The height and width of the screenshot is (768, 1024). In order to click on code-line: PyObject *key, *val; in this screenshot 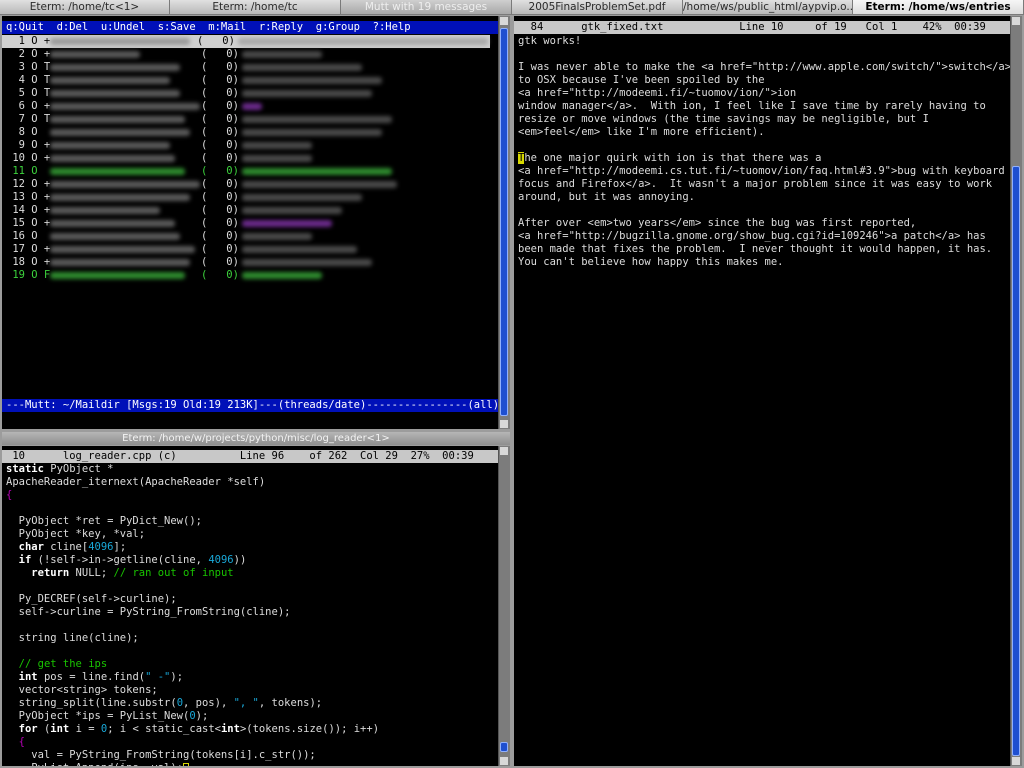, I will do `click(76, 534)`.